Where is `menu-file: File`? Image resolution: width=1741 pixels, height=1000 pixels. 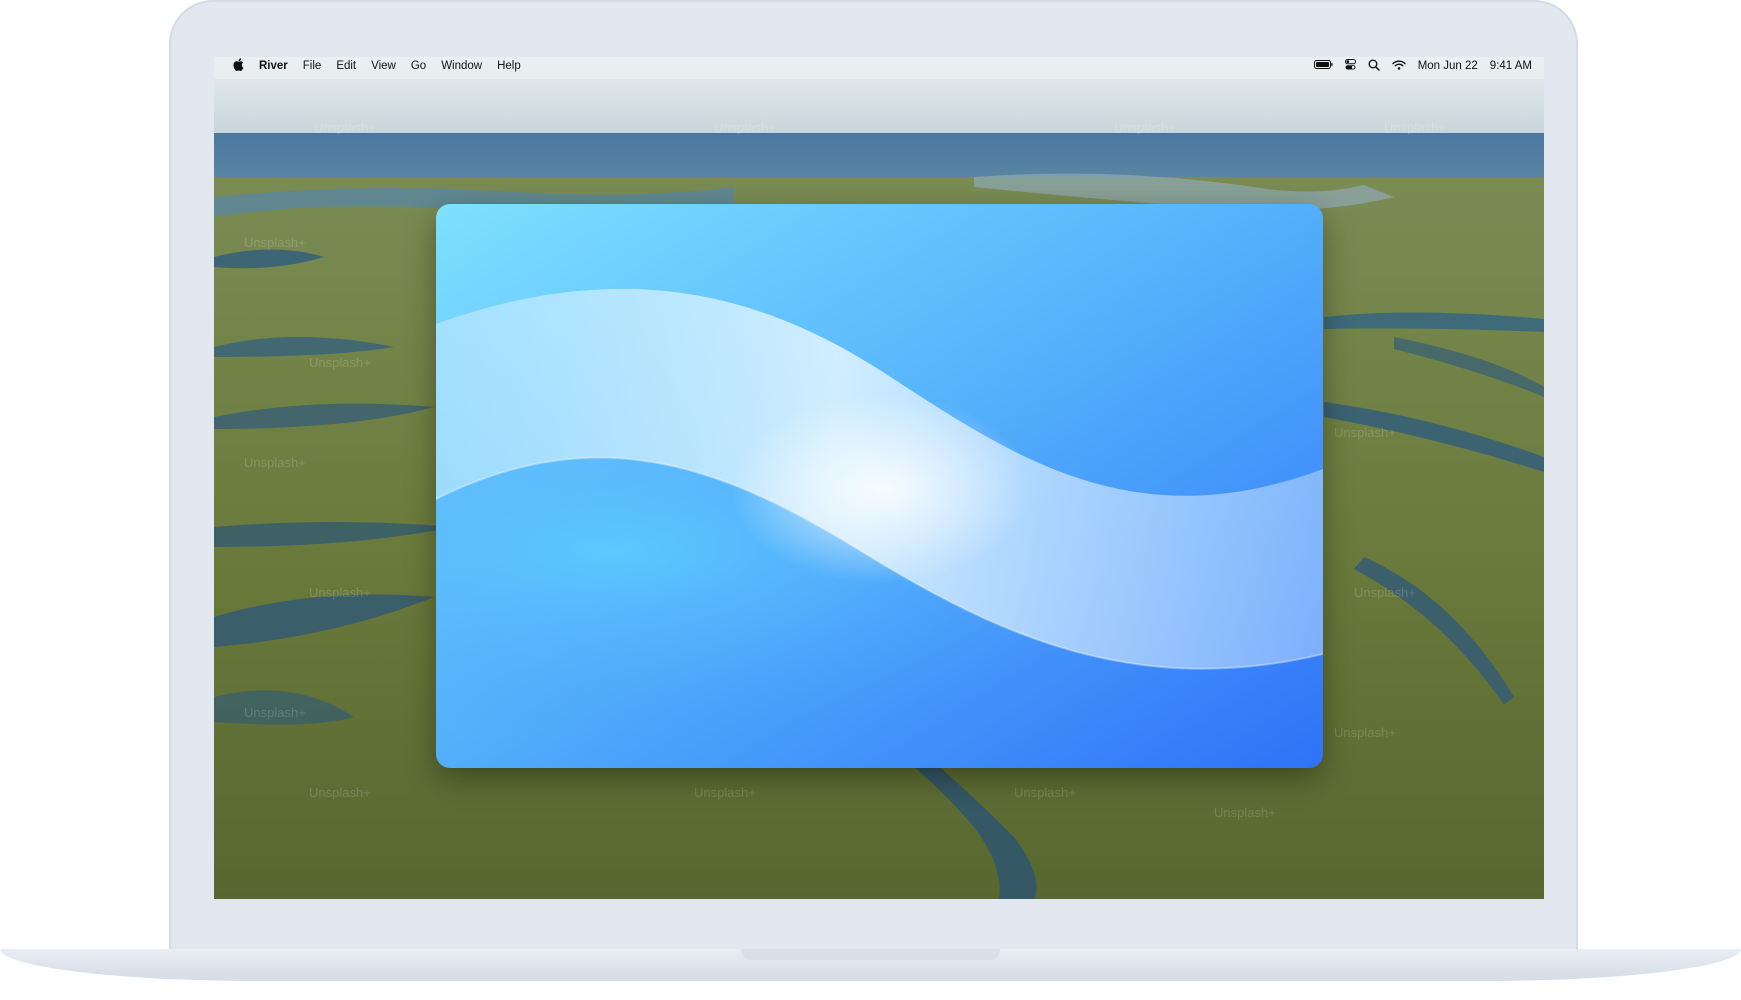
menu-file: File is located at coordinates (312, 66).